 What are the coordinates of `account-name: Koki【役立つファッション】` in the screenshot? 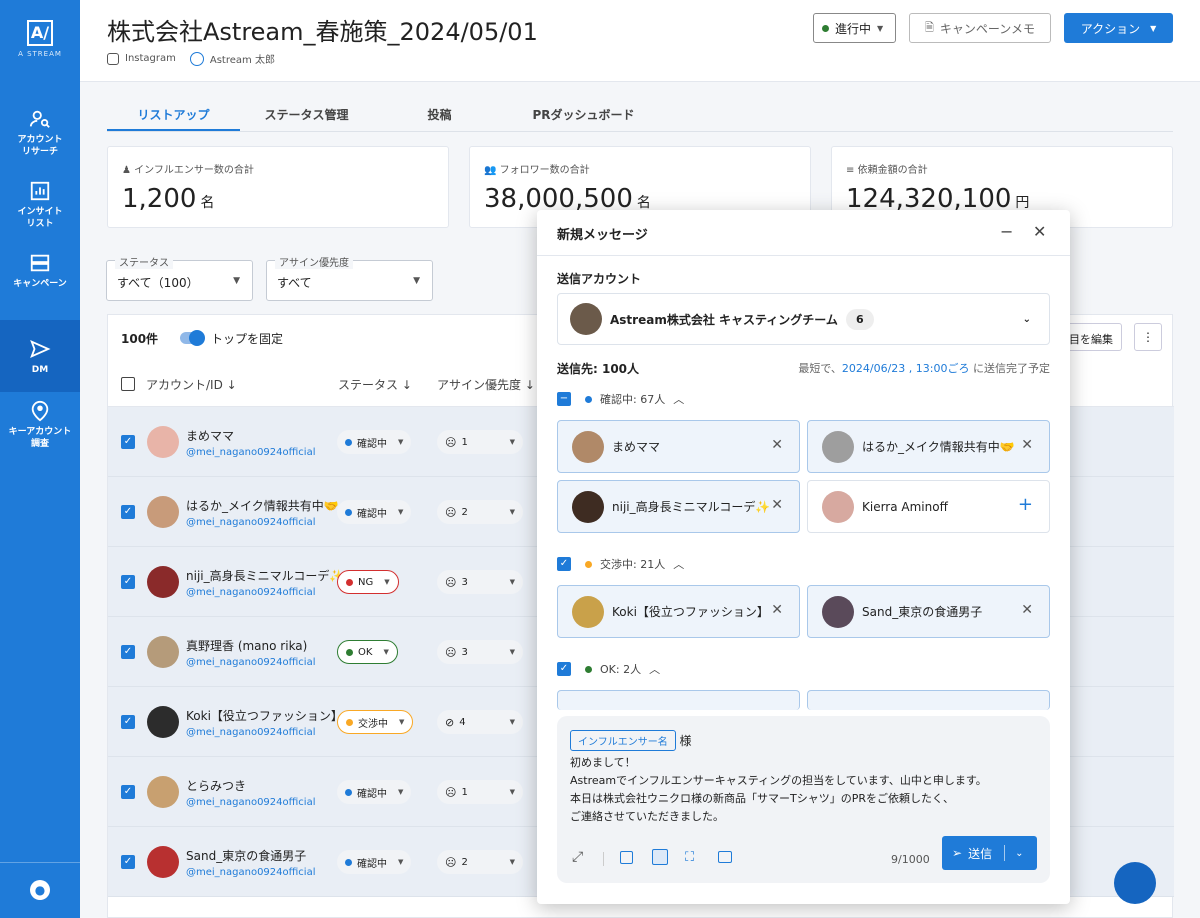 It's located at (264, 715).